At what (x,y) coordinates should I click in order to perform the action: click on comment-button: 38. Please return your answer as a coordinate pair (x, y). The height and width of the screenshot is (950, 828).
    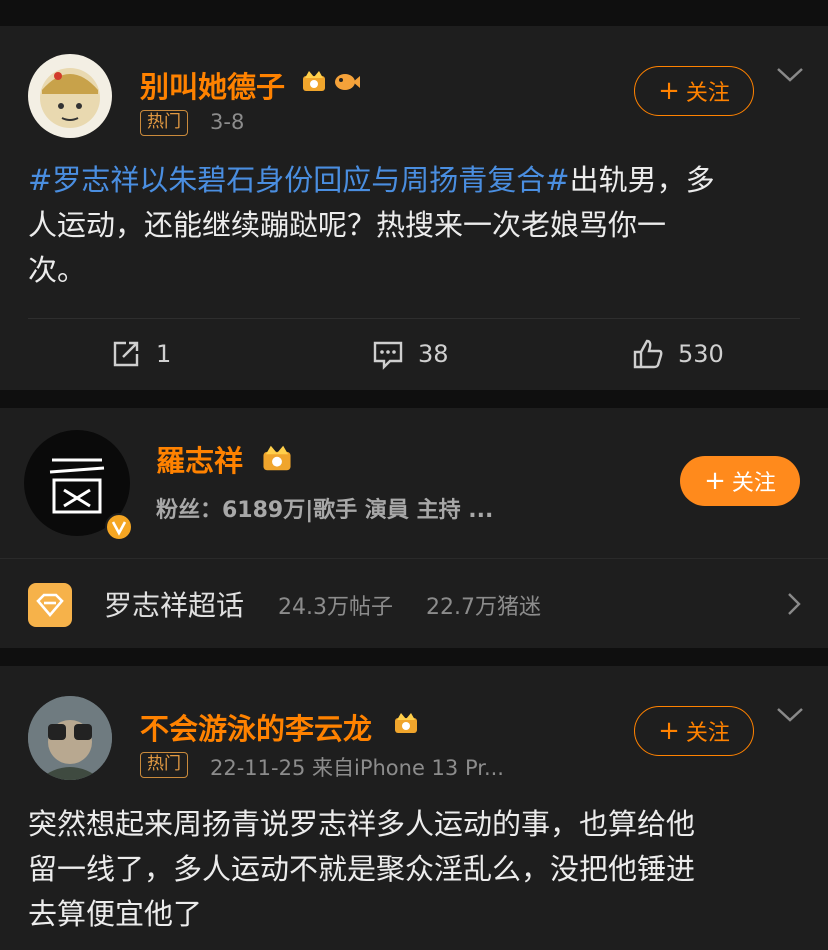
    Looking at the image, I should click on (410, 354).